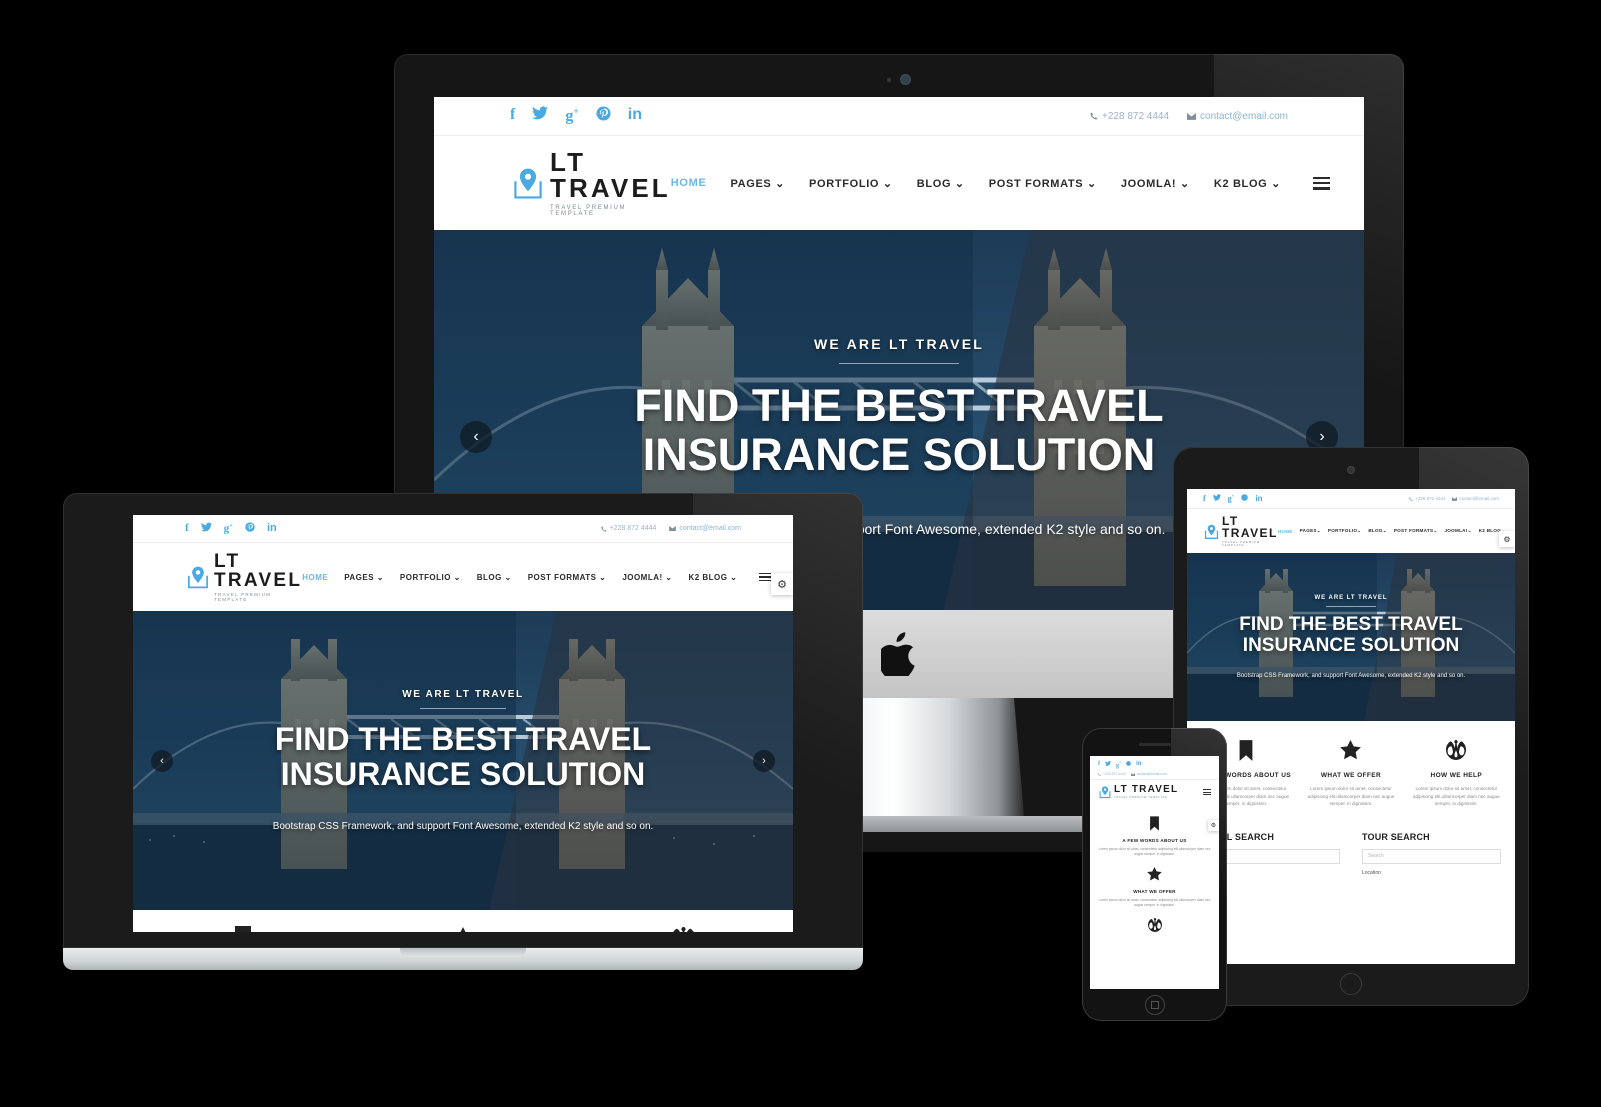 This screenshot has width=1601, height=1107. What do you see at coordinates (463, 921) in the screenshot?
I see `features-section` at bounding box center [463, 921].